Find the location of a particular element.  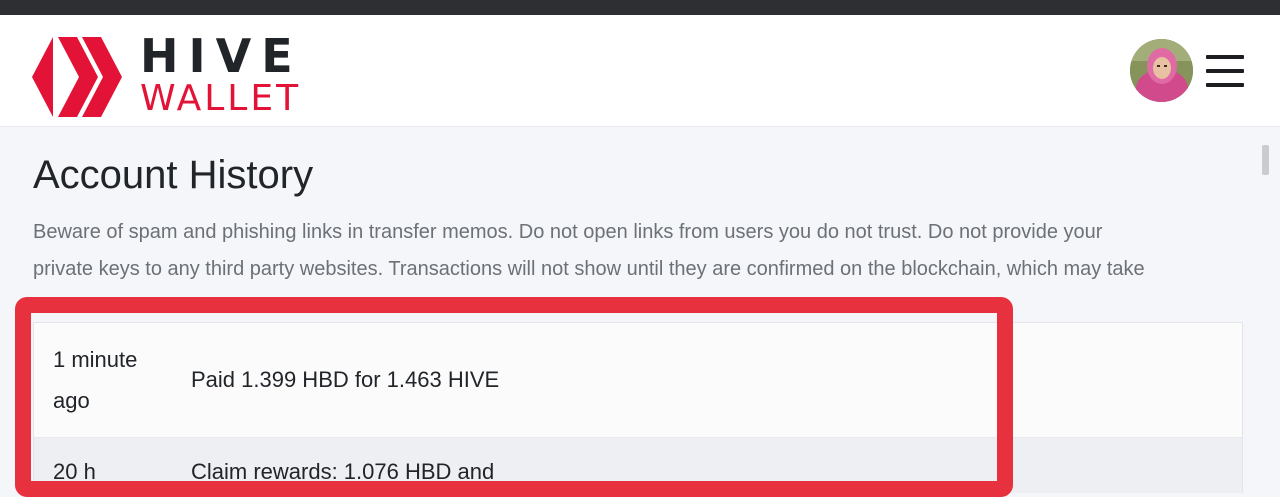

history-time: 1 minute ago is located at coordinates (95, 380).